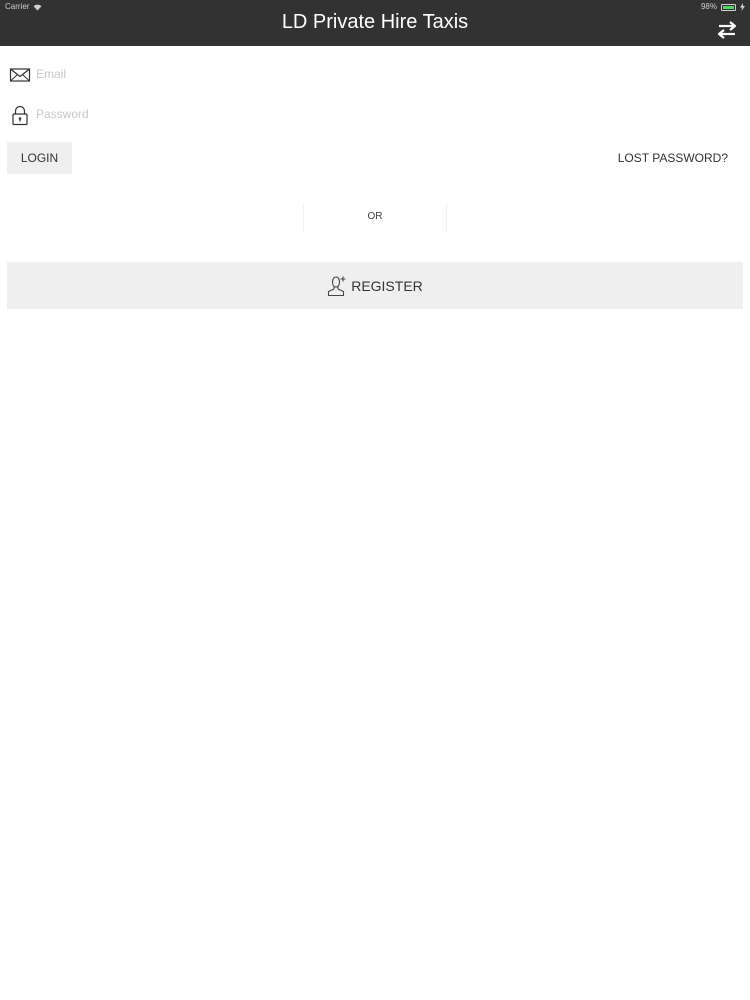 The width and height of the screenshot is (750, 1000). I want to click on app-header: Carrier 98% LD Private Hire Taxis, so click(375, 23).